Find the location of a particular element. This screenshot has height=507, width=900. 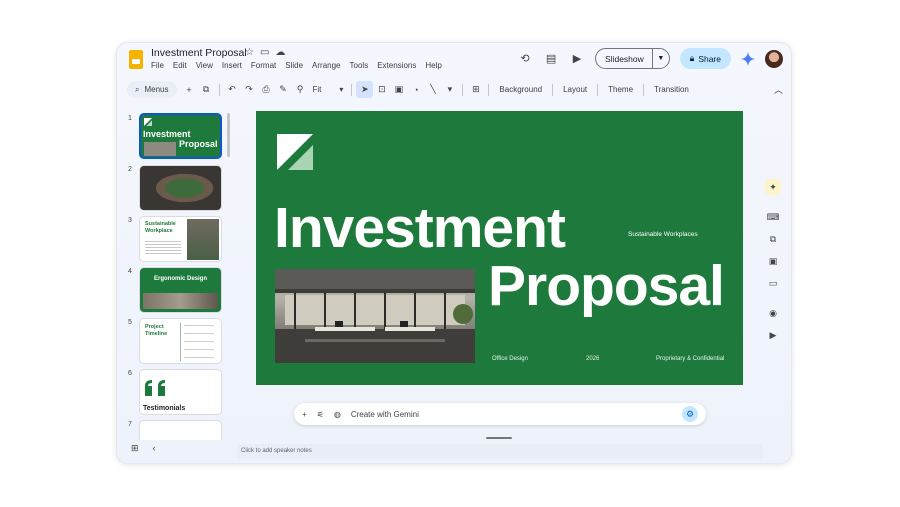

shape-icon: ◔ is located at coordinates (415, 89).